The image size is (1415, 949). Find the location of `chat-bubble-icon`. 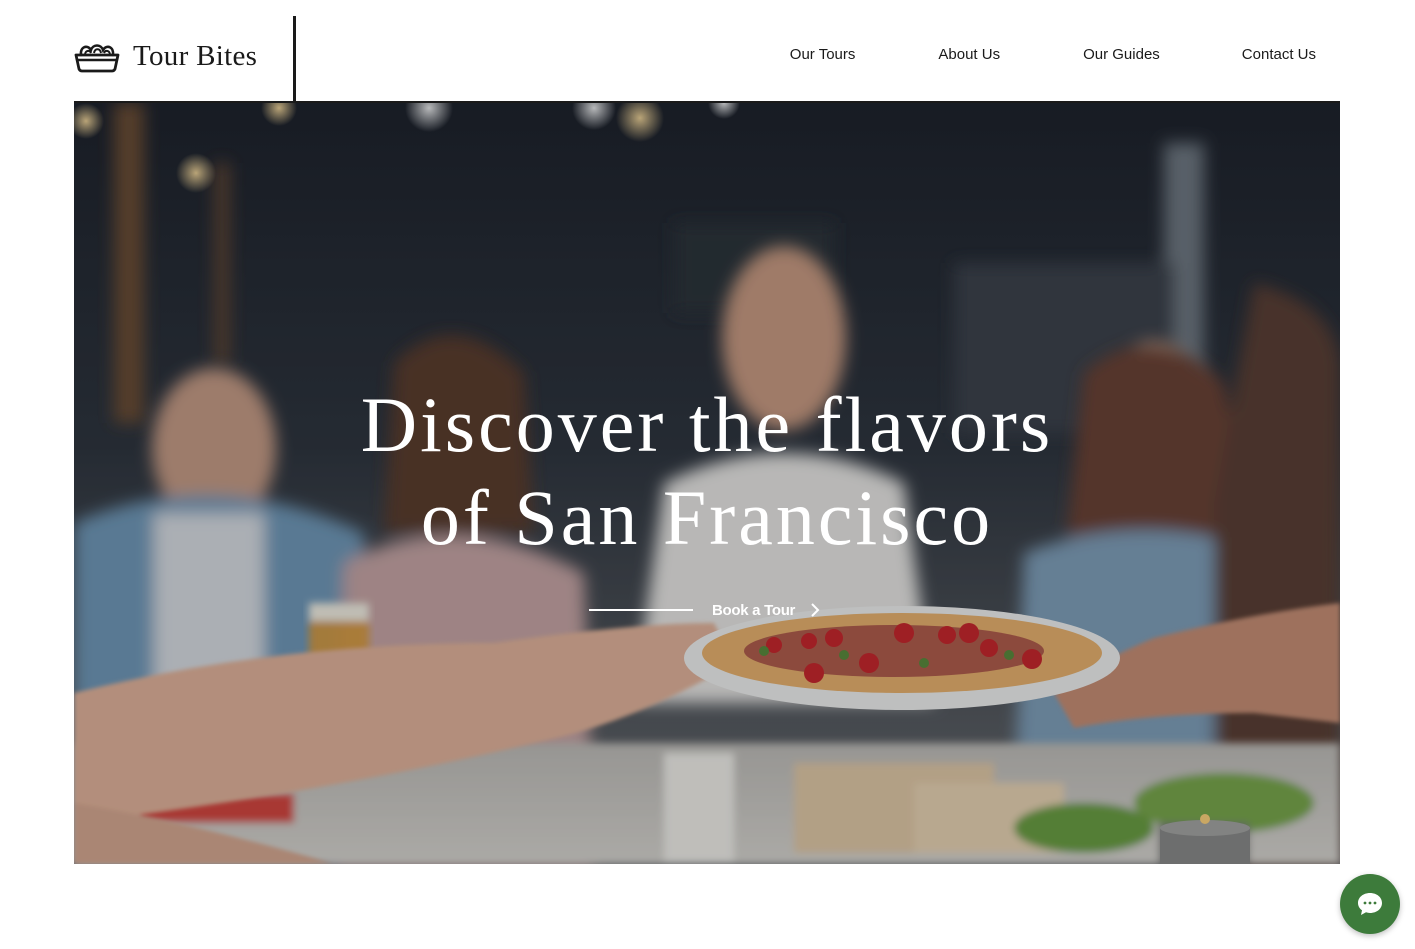

chat-bubble-icon is located at coordinates (1370, 904).